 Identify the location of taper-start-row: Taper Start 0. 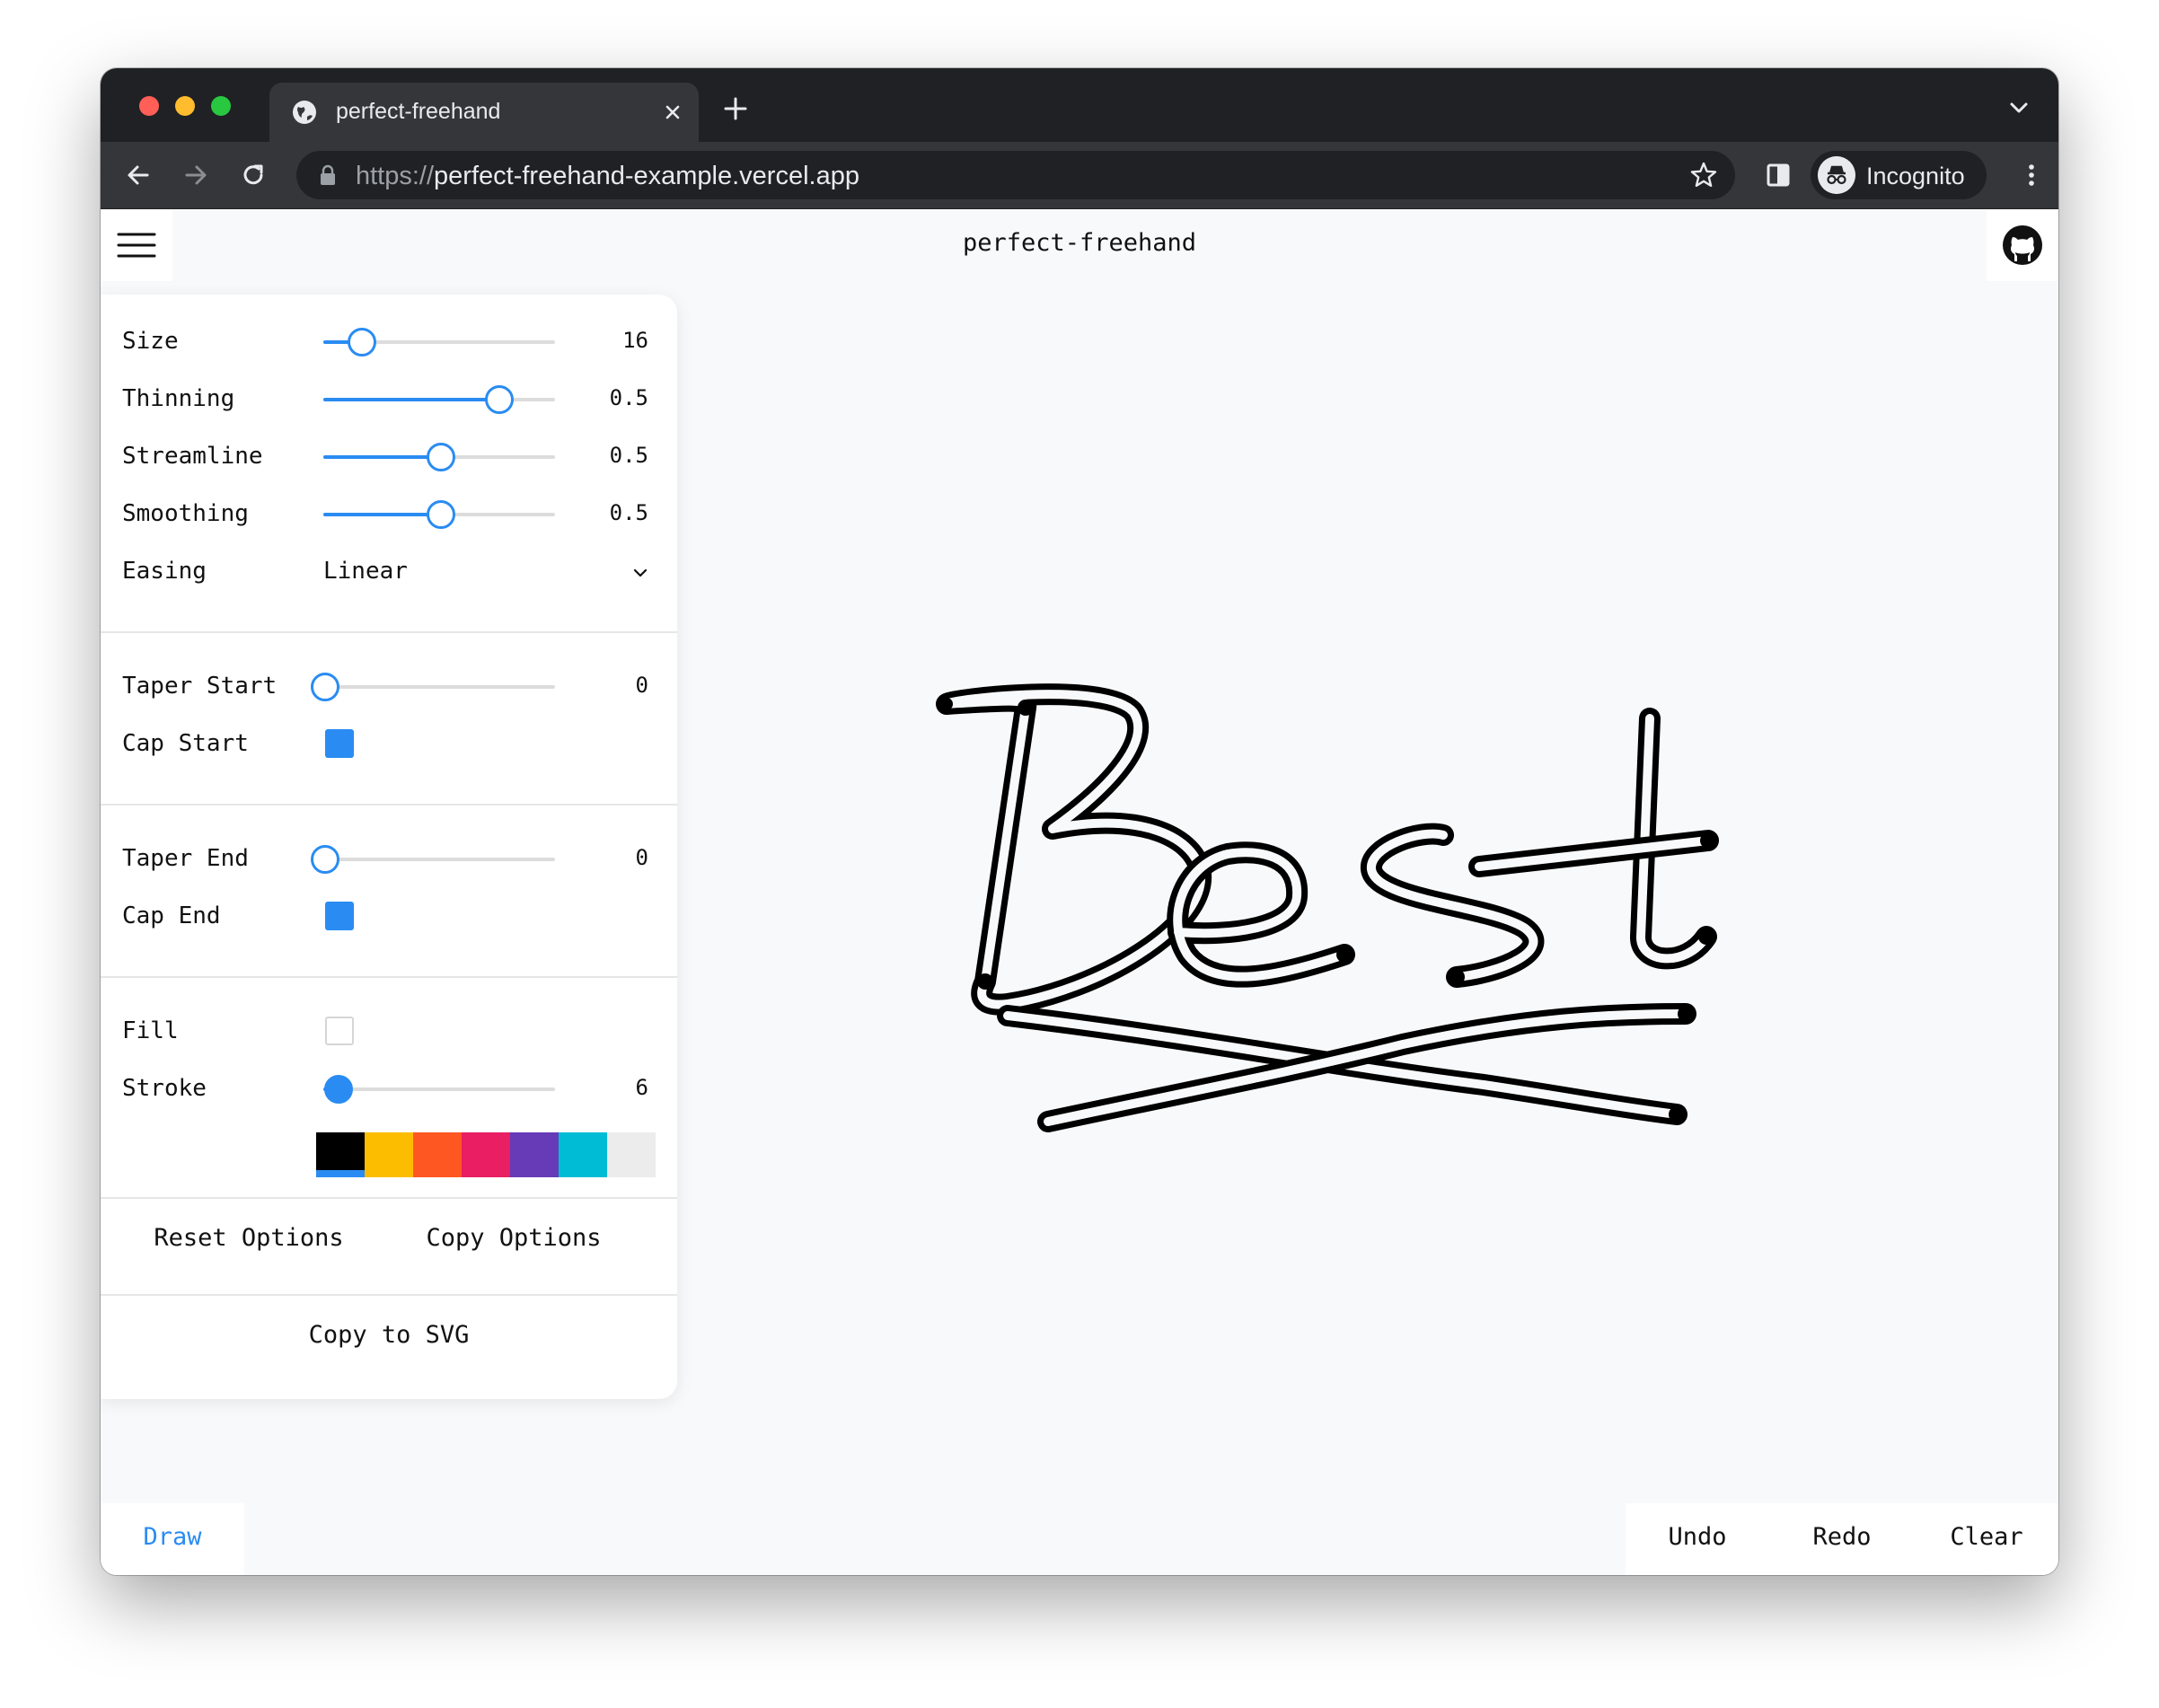
(389, 687).